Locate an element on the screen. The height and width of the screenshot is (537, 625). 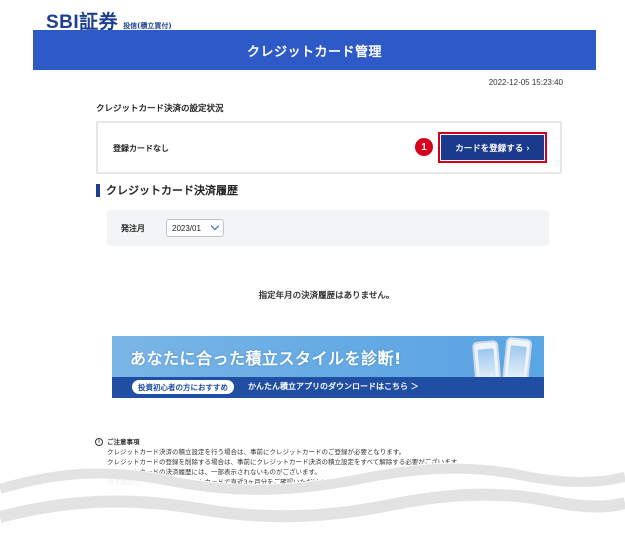
payment-history-heading: クレジットカード決済履歴 is located at coordinates (167, 190).